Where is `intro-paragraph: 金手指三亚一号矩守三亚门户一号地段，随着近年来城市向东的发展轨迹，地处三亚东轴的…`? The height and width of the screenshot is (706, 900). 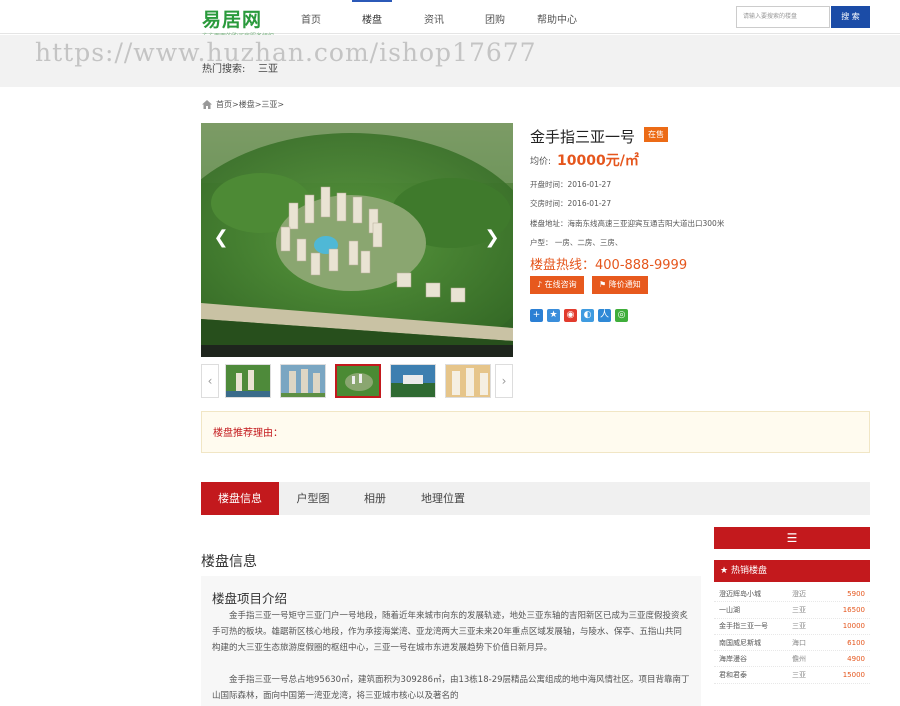
intro-paragraph: 金手指三亚一号矩守三亚门户一号地段，随着近年来城市向东的发展轨迹，地处三亚东轴的… is located at coordinates (450, 632).